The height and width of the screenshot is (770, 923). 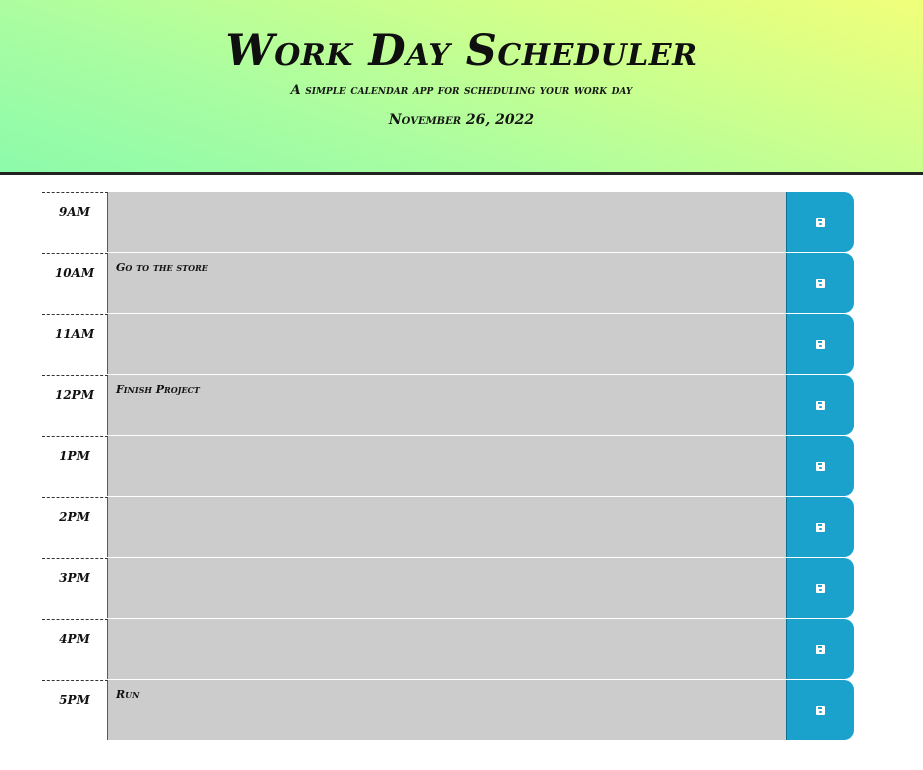 What do you see at coordinates (75, 649) in the screenshot?
I see `hour-label: 4PM` at bounding box center [75, 649].